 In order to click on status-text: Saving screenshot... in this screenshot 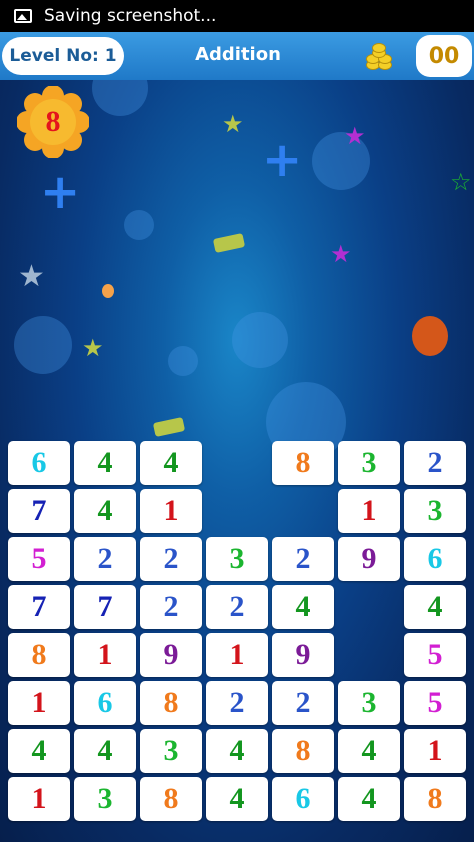, I will do `click(130, 16)`.